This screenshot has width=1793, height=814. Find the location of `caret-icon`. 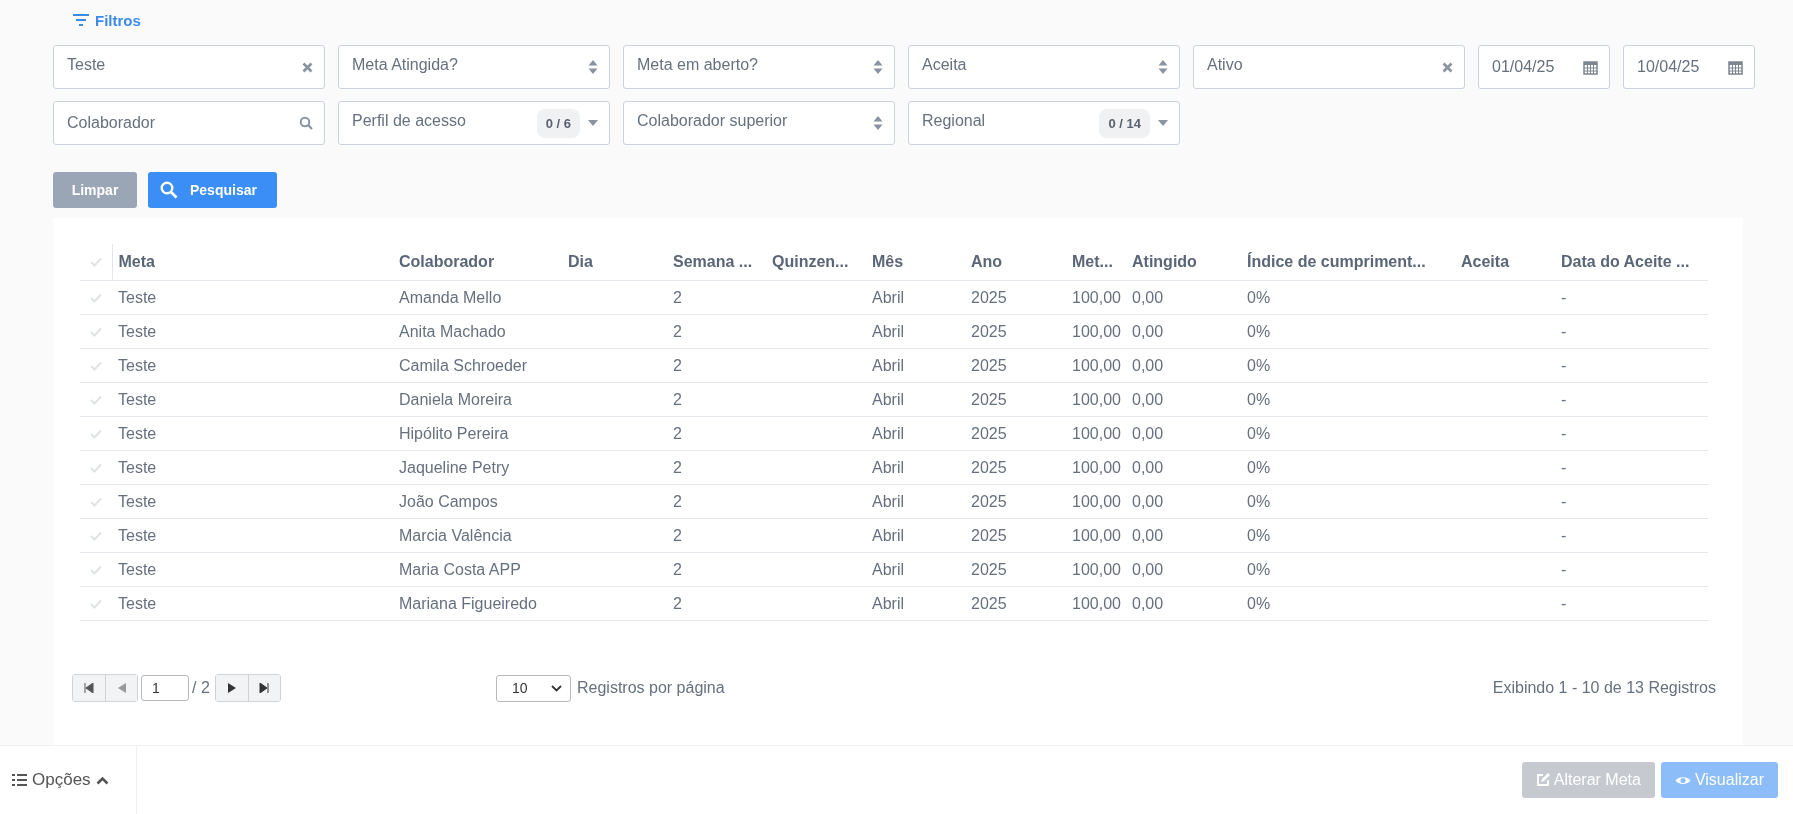

caret-icon is located at coordinates (593, 123).